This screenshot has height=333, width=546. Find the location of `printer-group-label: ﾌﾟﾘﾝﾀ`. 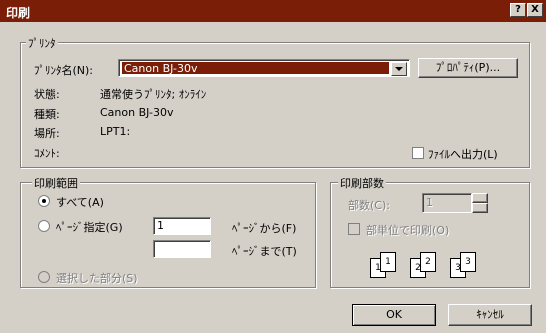

printer-group-label: ﾌﾟﾘﾝﾀ is located at coordinates (42, 43).